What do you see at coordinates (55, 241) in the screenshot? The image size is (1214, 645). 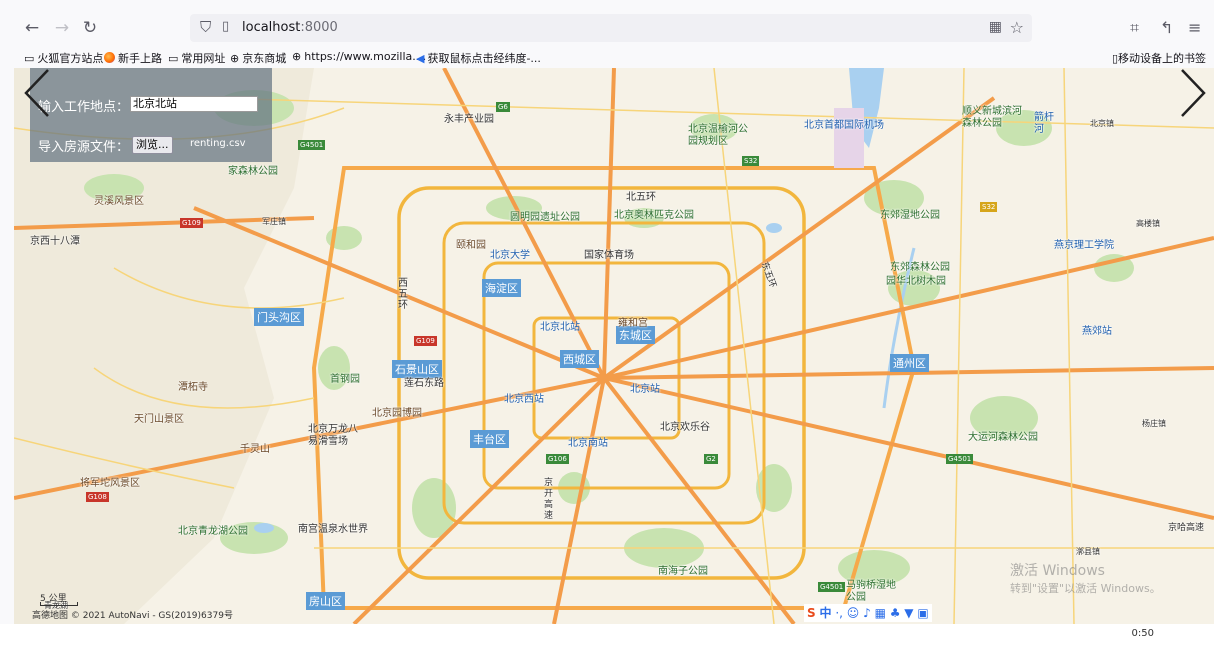 I see `place-label: 京西十八潭` at bounding box center [55, 241].